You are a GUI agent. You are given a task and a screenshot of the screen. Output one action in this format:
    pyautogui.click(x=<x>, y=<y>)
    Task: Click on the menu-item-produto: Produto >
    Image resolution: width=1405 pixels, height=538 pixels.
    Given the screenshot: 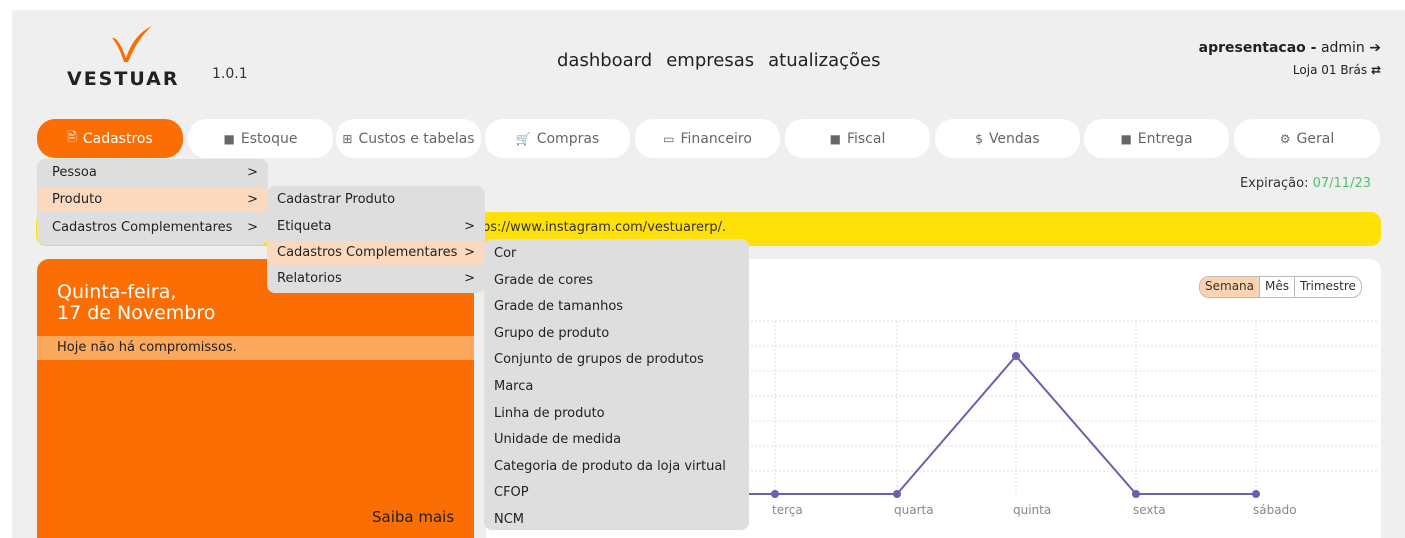 What is the action you would take?
    pyautogui.click(x=152, y=200)
    